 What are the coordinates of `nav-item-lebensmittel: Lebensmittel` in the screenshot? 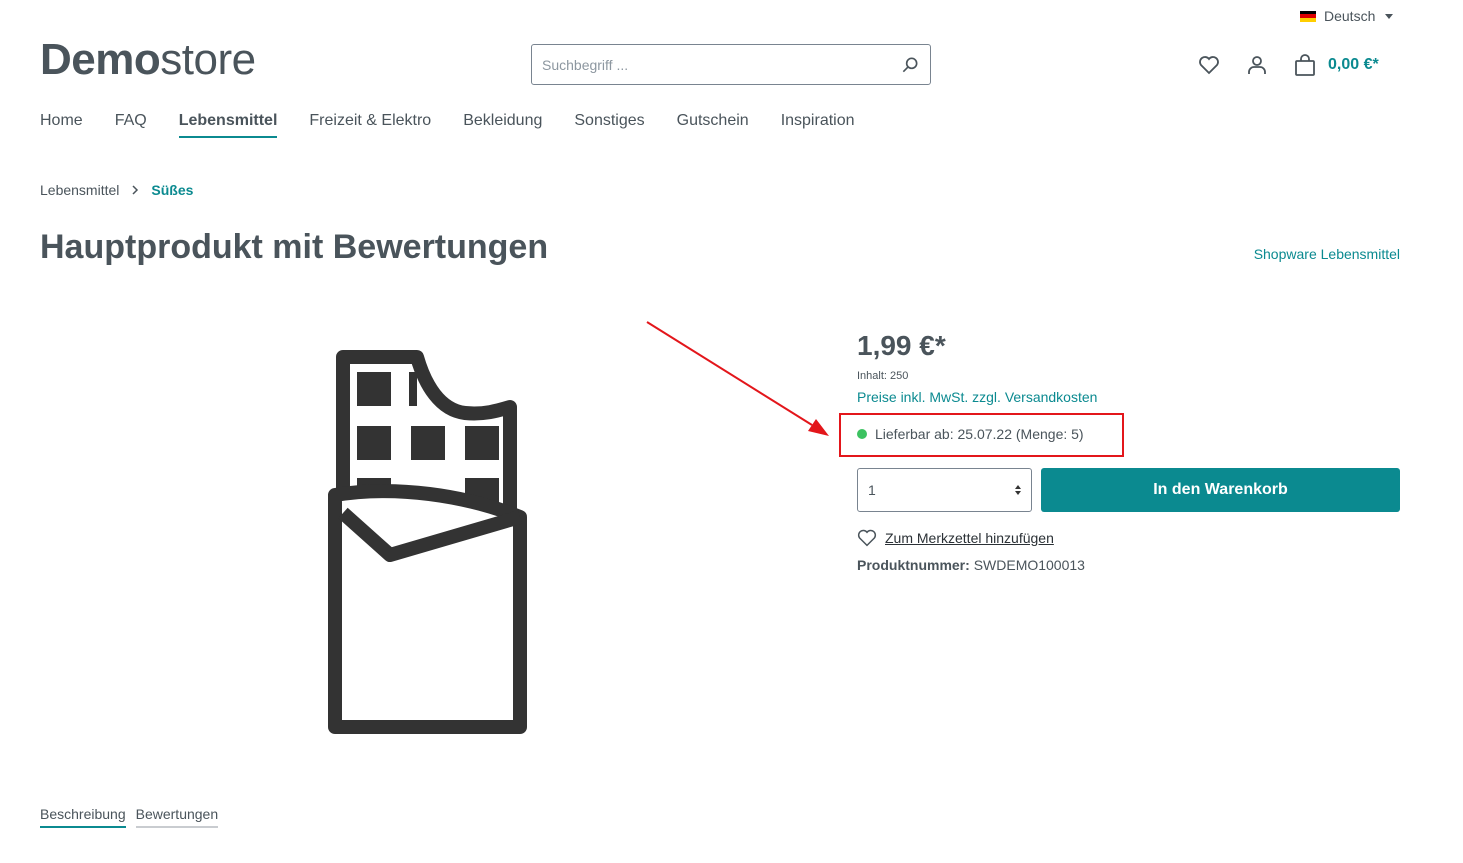 It's located at (228, 125).